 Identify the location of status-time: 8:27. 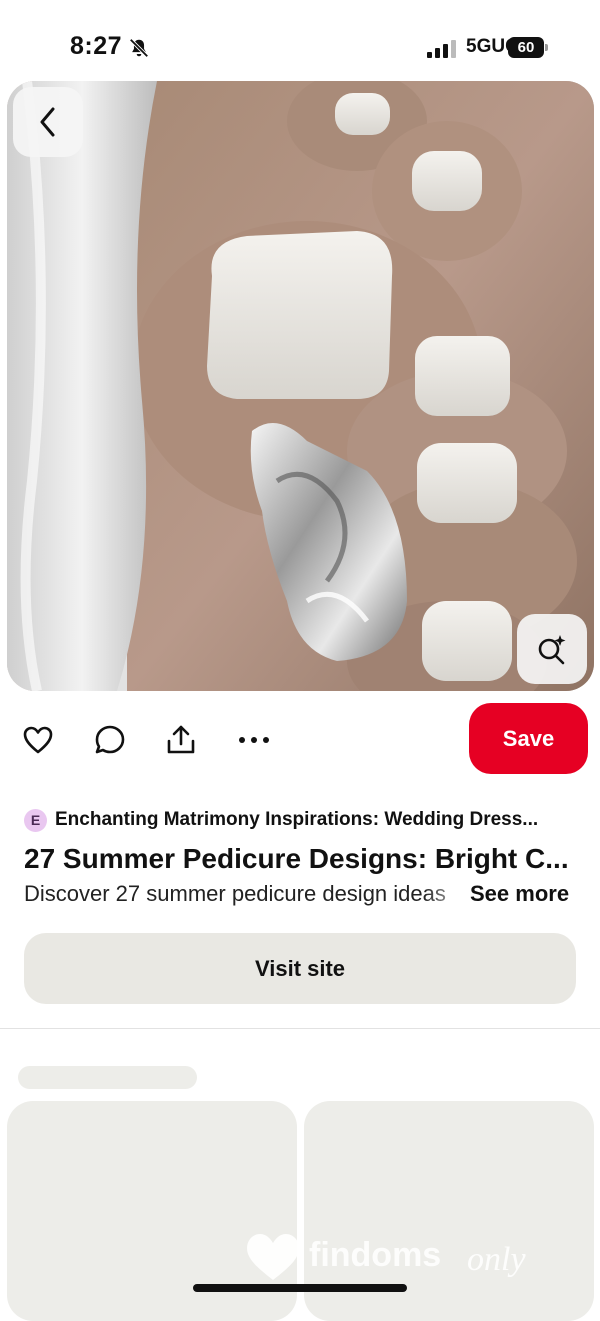
(96, 46).